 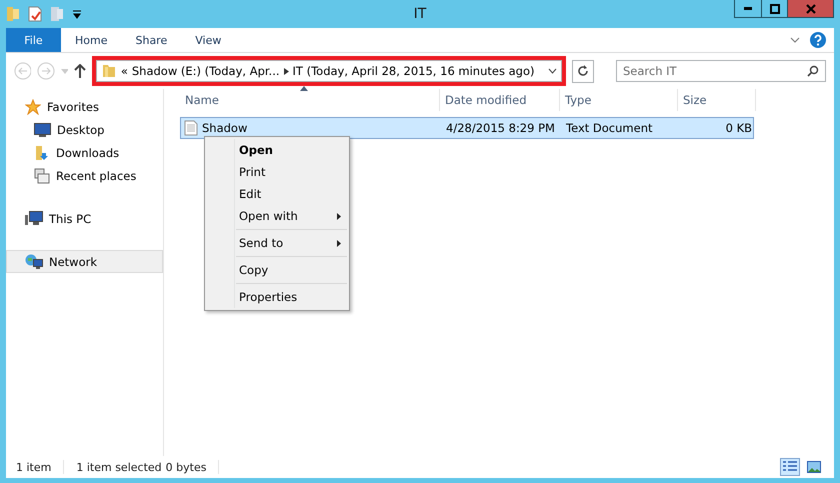 What do you see at coordinates (33, 106) in the screenshot?
I see `star-icon` at bounding box center [33, 106].